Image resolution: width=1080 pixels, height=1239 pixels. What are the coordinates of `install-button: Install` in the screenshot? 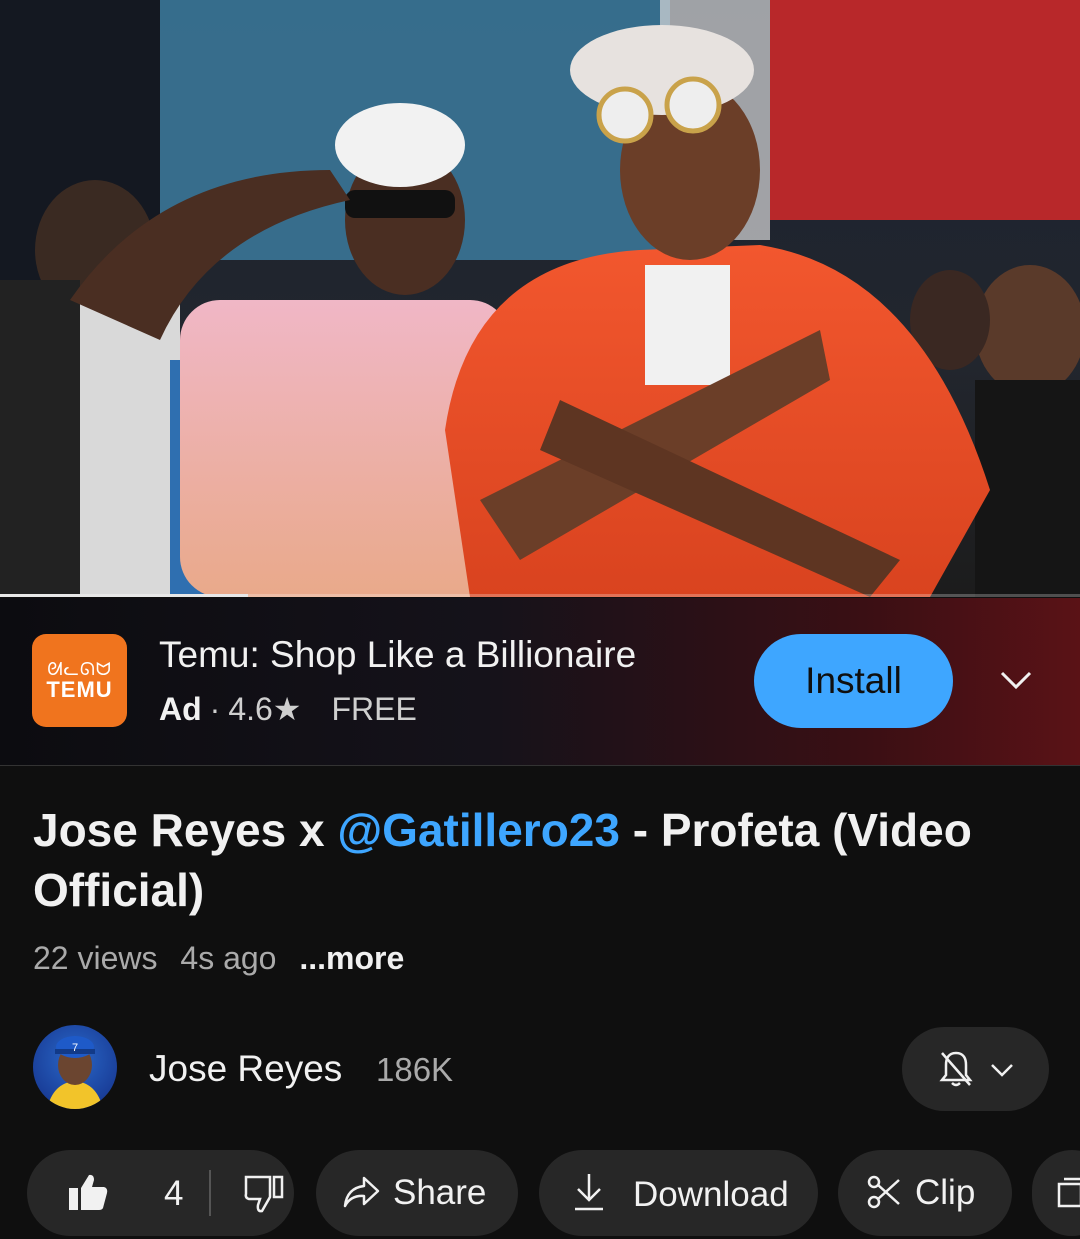 It's located at (853, 681).